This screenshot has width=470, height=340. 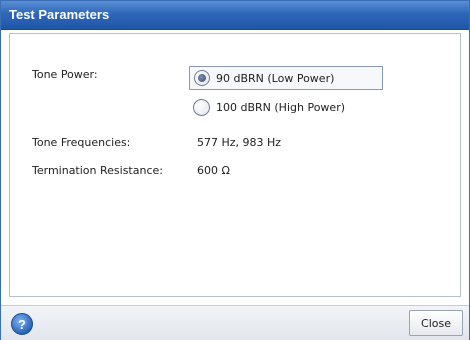 I want to click on tone-frequencies-value: 577 Hz, 983 Hz, so click(x=239, y=142).